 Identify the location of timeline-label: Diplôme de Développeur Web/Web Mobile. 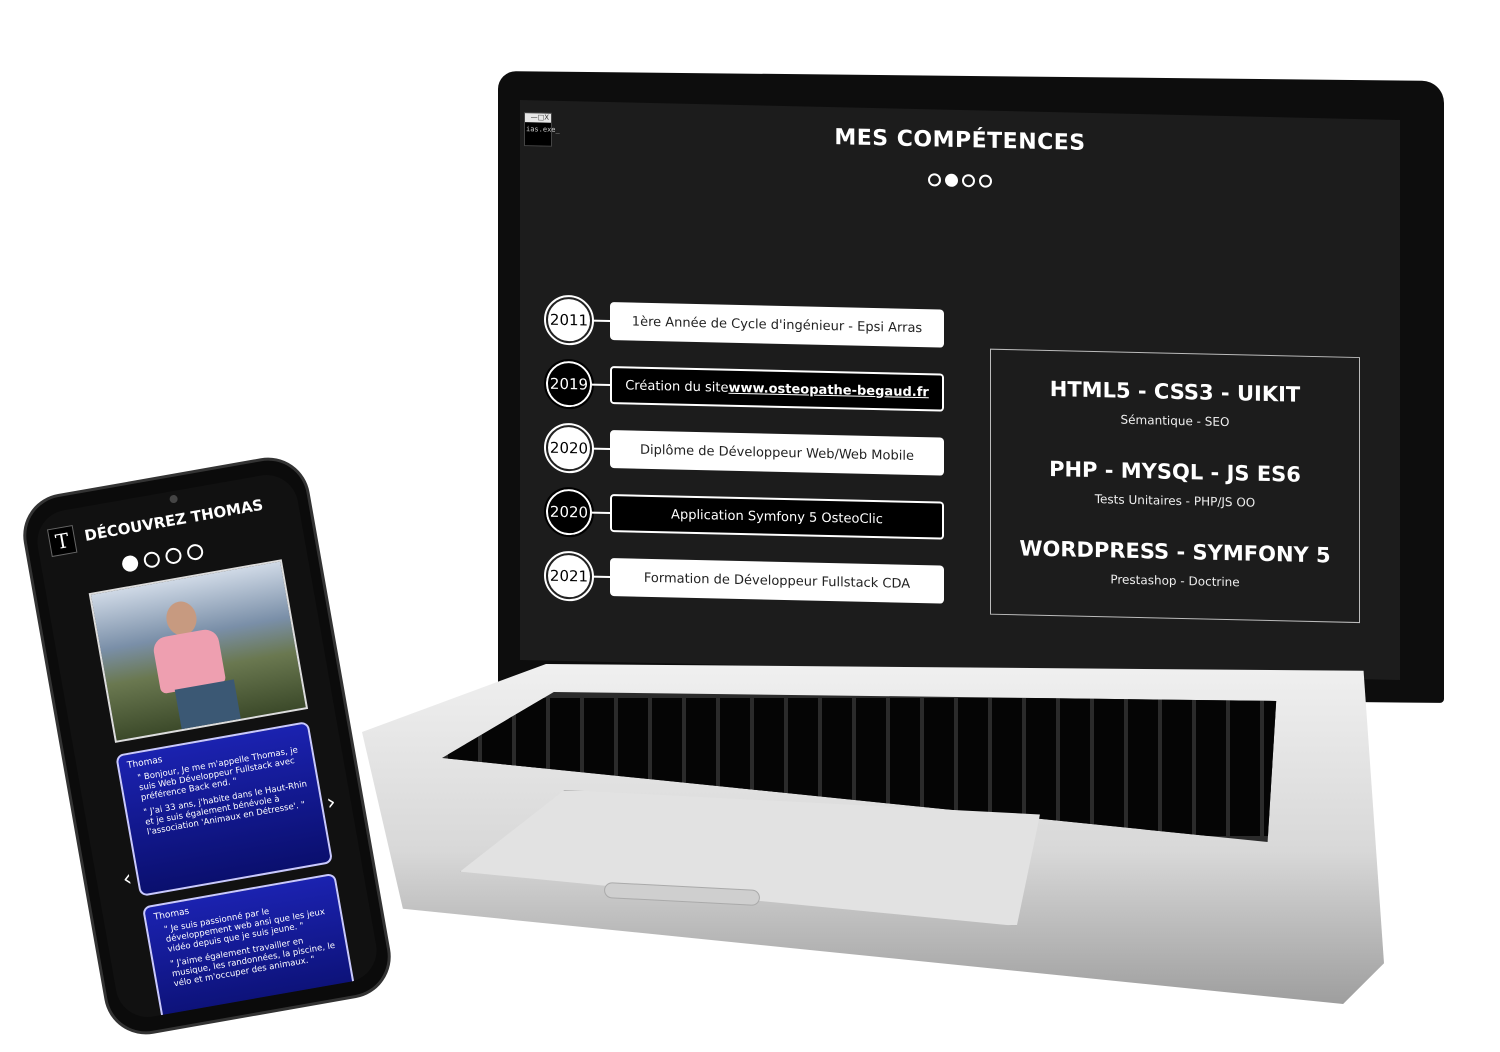
(777, 453).